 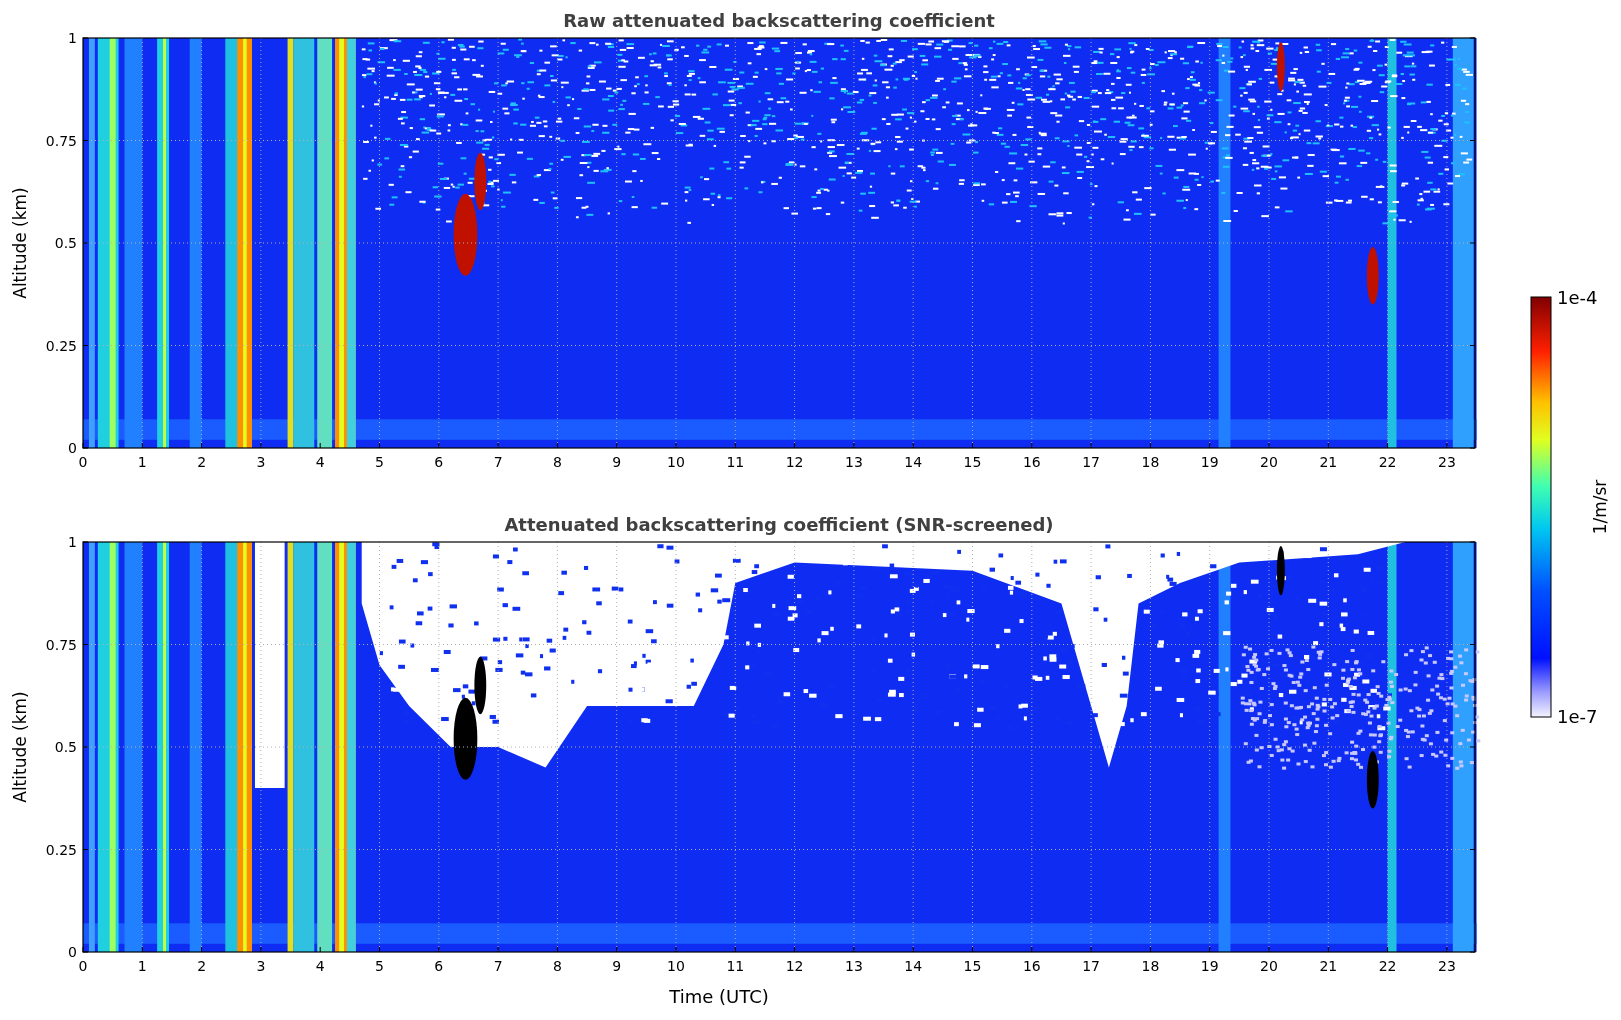 What do you see at coordinates (1577, 716) in the screenshot?
I see `colorbar-min-label: 1e-7` at bounding box center [1577, 716].